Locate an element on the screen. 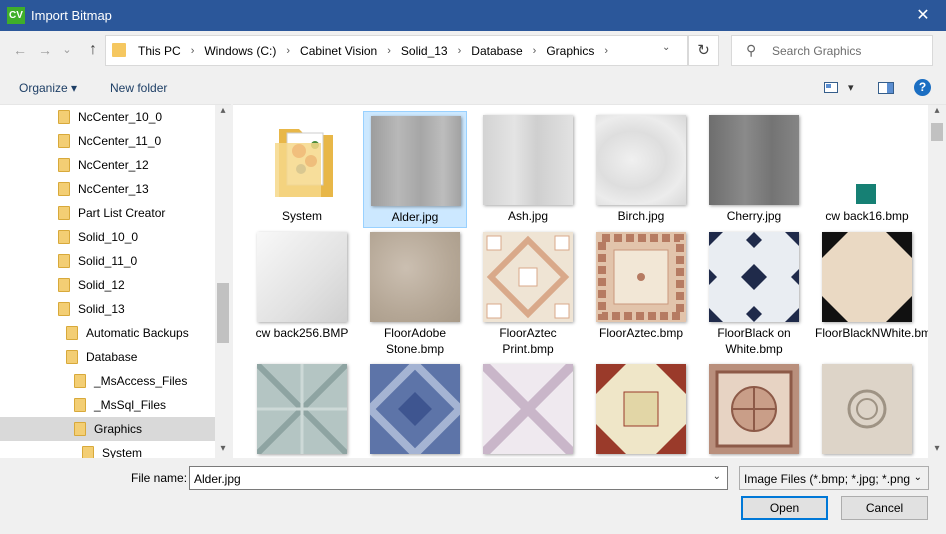  tree-item-solid-11-0: Solid_11_0 is located at coordinates (107, 261).